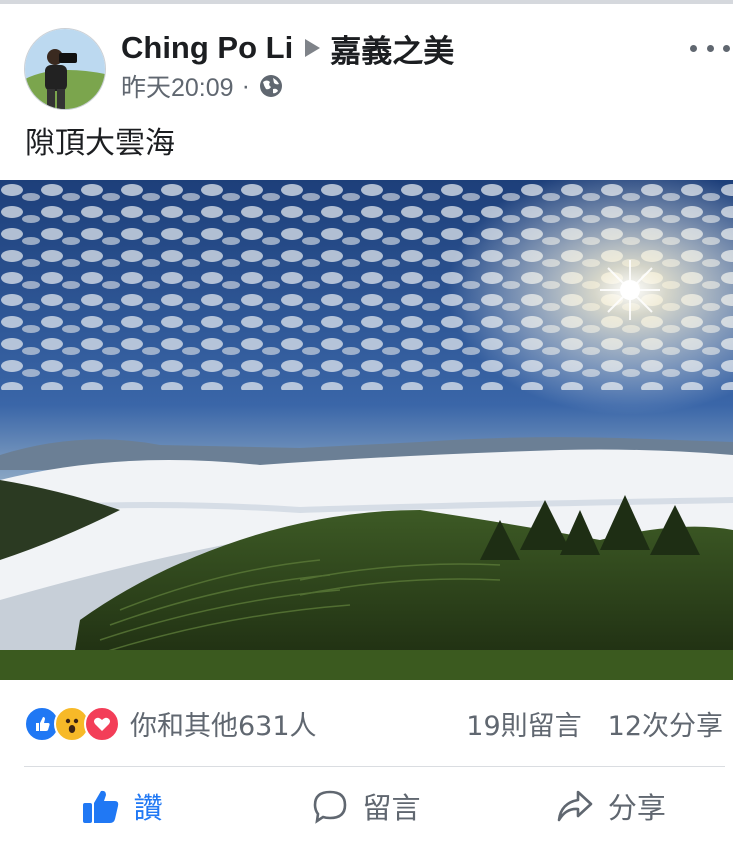 This screenshot has height=842, width=733. I want to click on comment-button: 留言, so click(366, 806).